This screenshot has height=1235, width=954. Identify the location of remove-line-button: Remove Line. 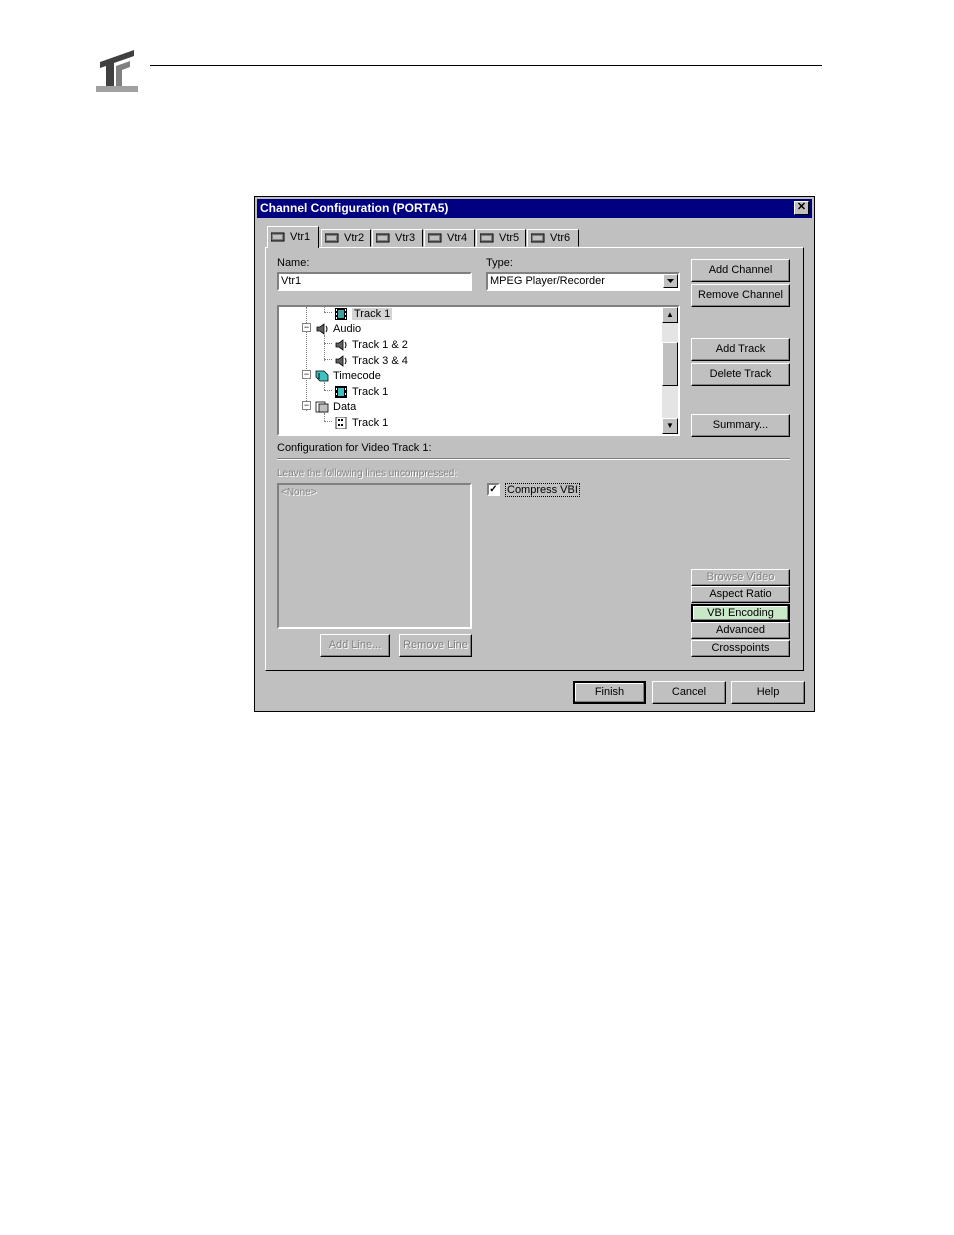
(435, 645).